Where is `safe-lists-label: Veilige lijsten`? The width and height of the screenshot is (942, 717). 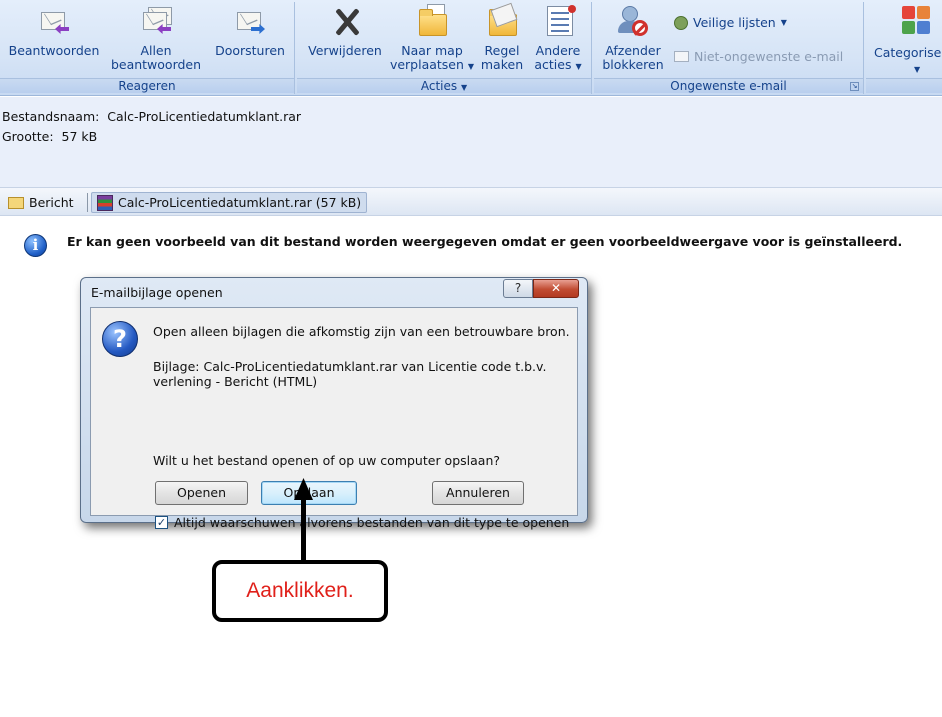 safe-lists-label: Veilige lijsten is located at coordinates (734, 22).